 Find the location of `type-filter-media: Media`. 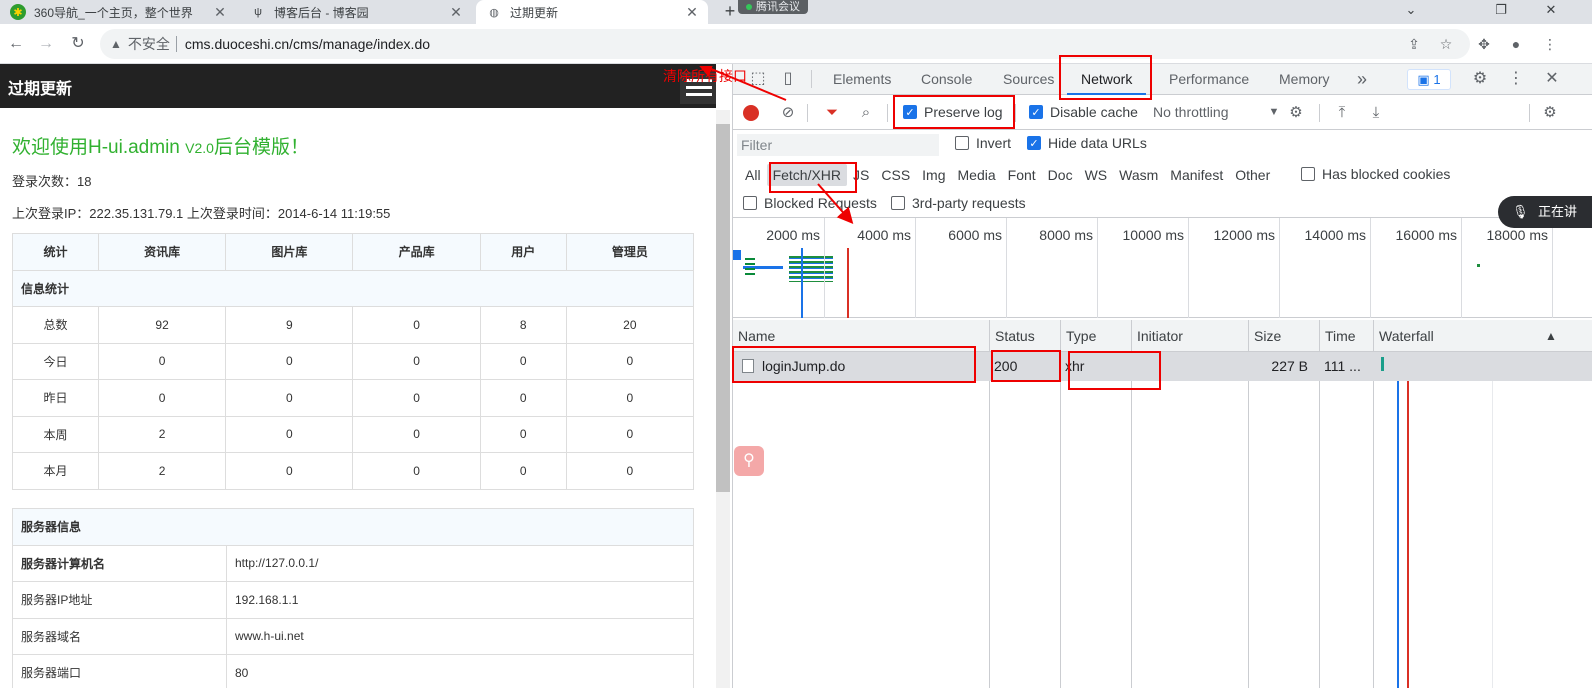

type-filter-media: Media is located at coordinates (977, 175).